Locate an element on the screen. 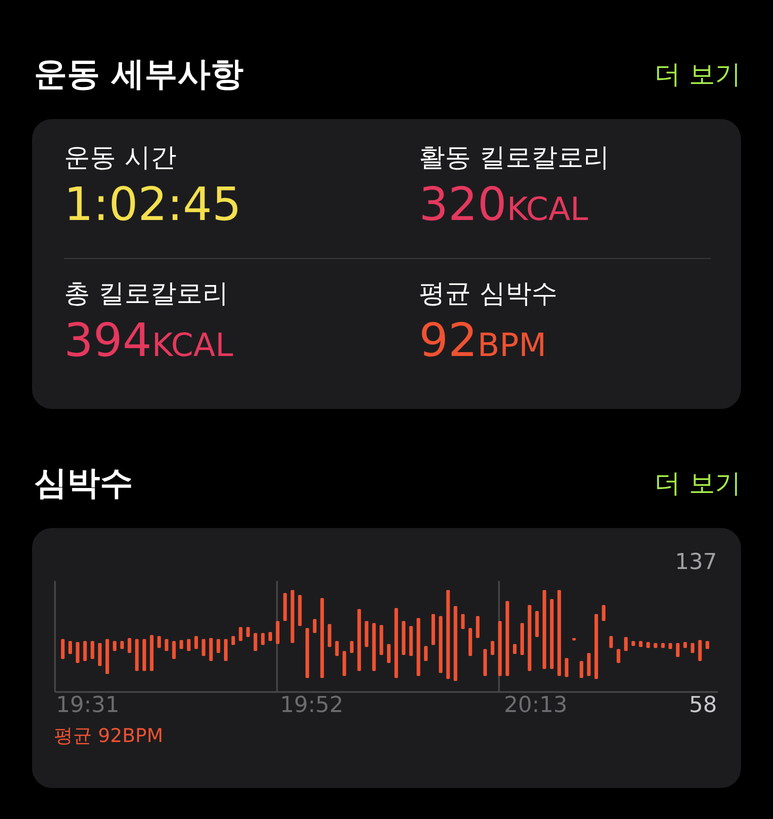 This screenshot has height=819, width=773. metric-value: 1:02:45 is located at coordinates (153, 204).